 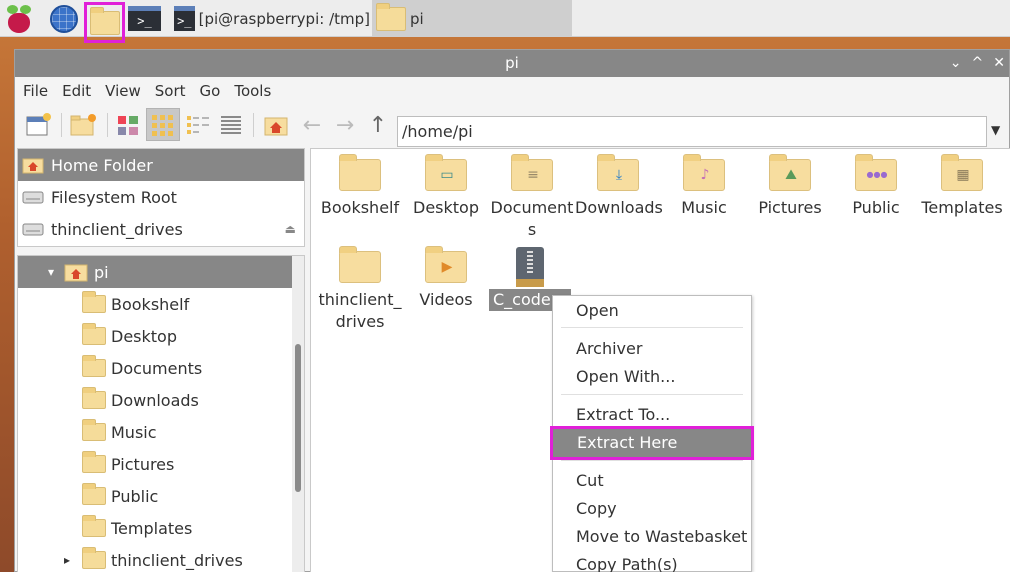 What do you see at coordinates (155, 400) in the screenshot?
I see `tree-label: Downloads` at bounding box center [155, 400].